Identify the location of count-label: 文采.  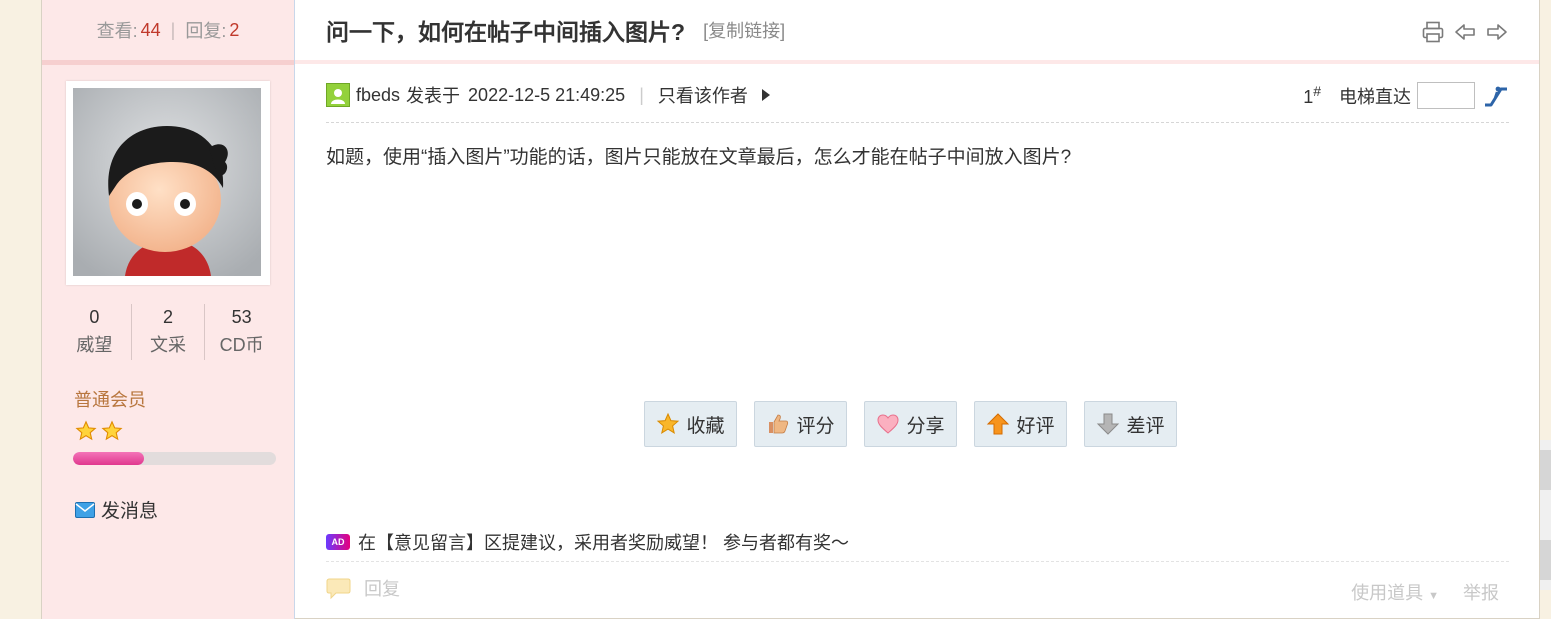
(168, 345).